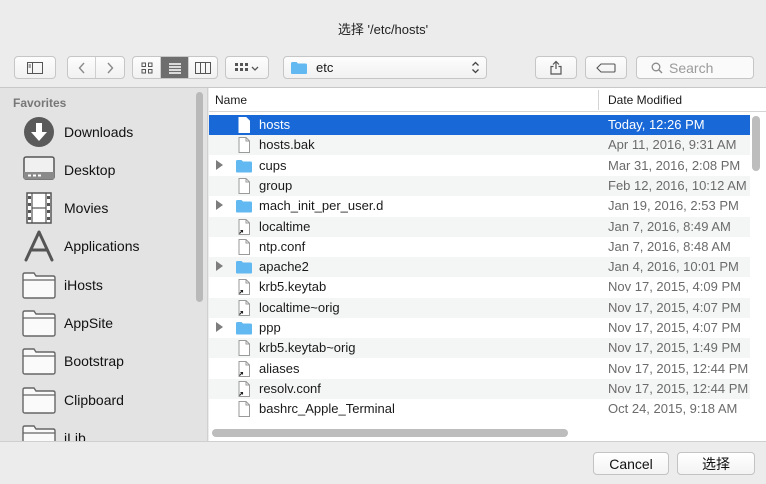 Image resolution: width=766 pixels, height=484 pixels. Describe the element at coordinates (672, 145) in the screenshot. I see `file-date: Apr 11, 2016, 9:31 AM` at that location.